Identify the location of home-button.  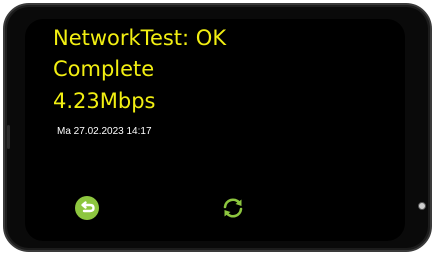
(422, 206).